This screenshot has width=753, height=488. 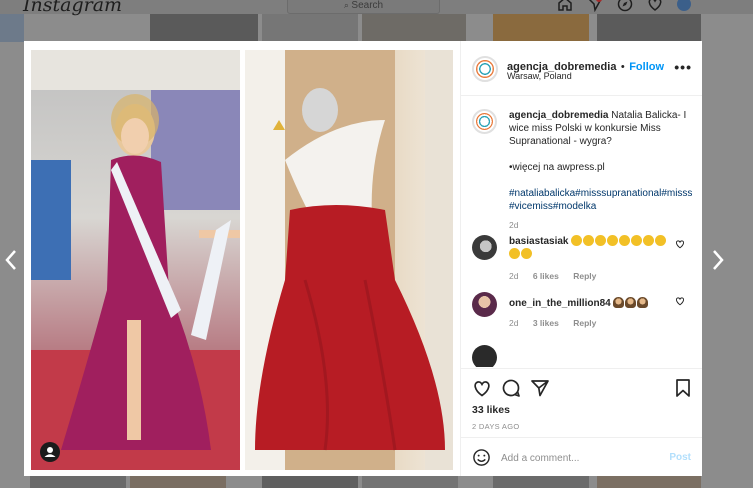 I want to click on caption-author-avatar, so click(x=484, y=121).